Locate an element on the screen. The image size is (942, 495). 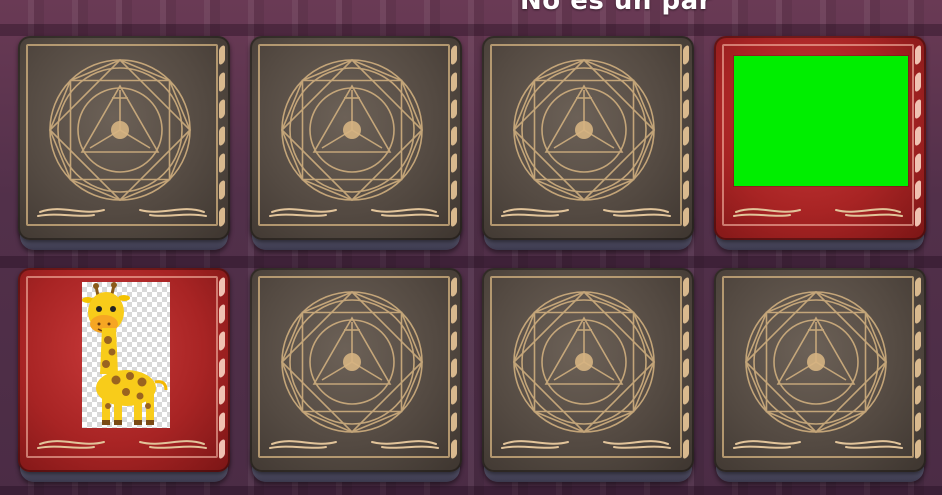
giraffe-image is located at coordinates (126, 355).